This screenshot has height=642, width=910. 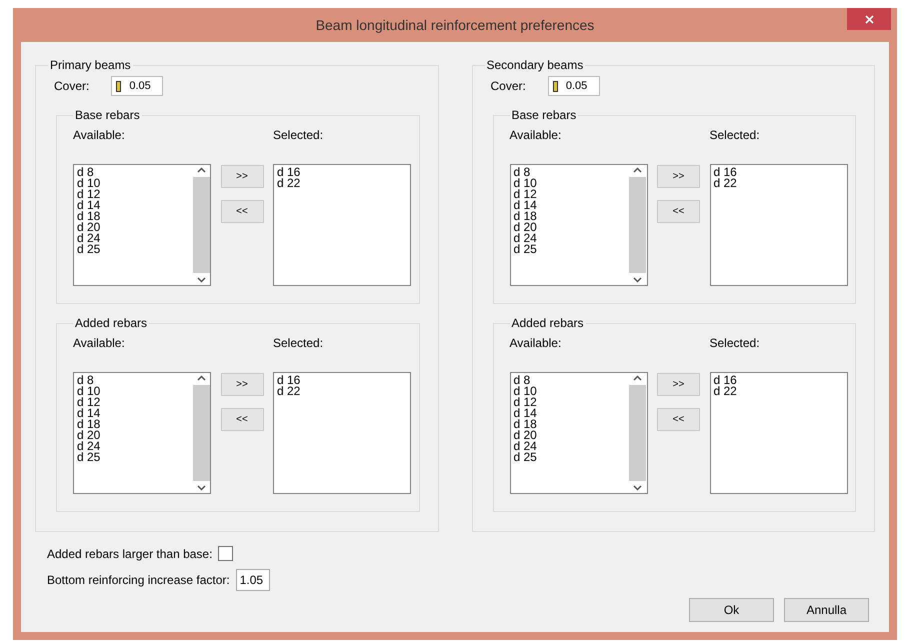 I want to click on beam-group-title: Secondary beams, so click(x=535, y=65).